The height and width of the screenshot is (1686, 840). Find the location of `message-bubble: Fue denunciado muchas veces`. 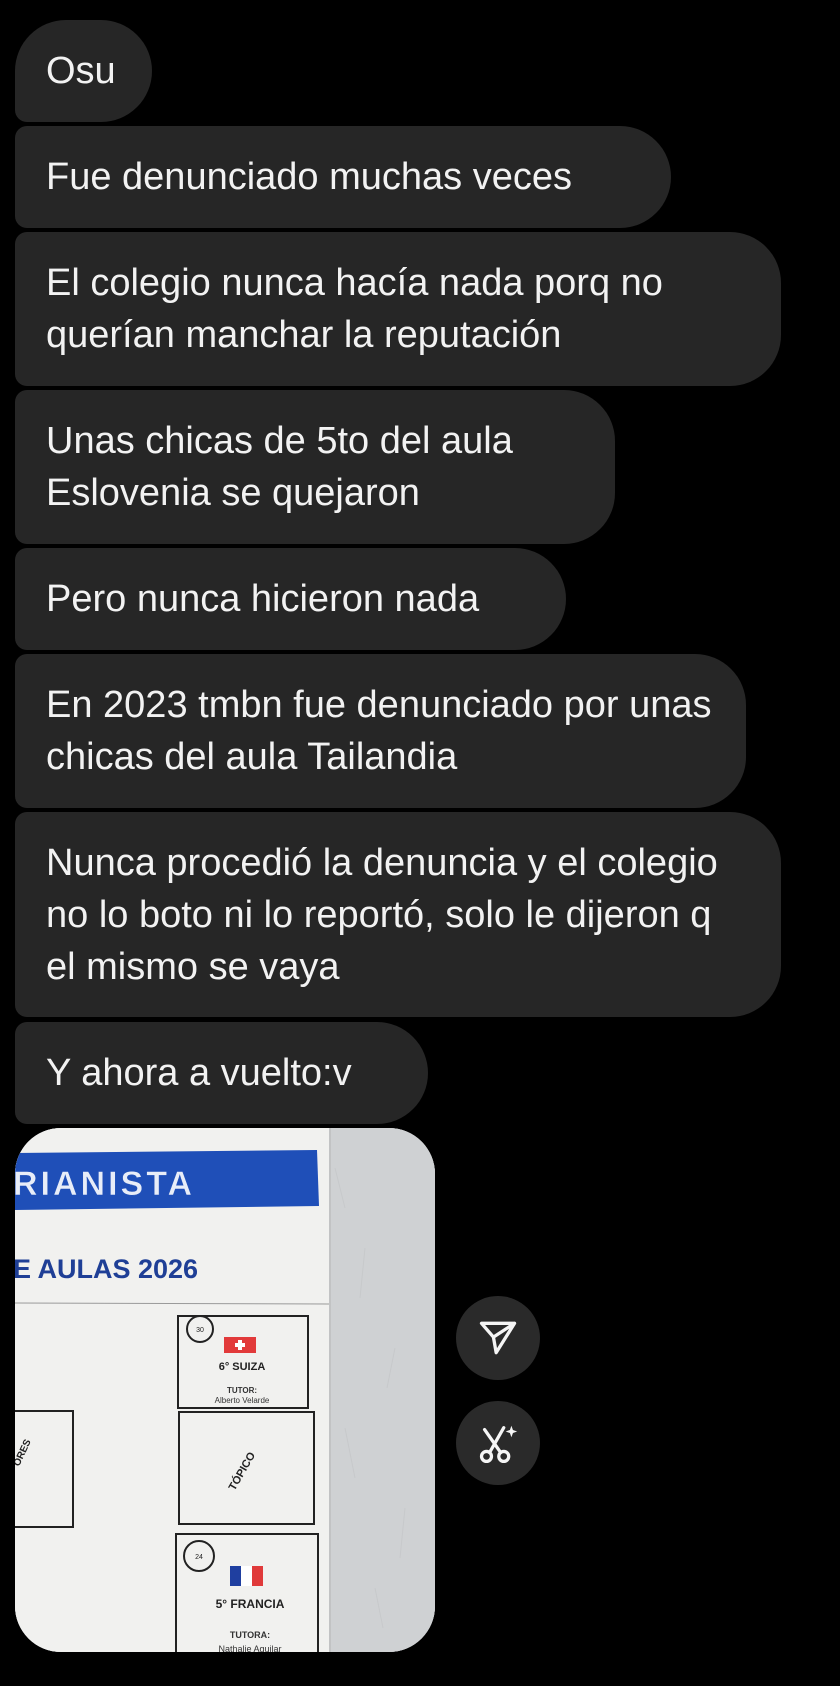

message-bubble: Fue denunciado muchas veces is located at coordinates (343, 177).